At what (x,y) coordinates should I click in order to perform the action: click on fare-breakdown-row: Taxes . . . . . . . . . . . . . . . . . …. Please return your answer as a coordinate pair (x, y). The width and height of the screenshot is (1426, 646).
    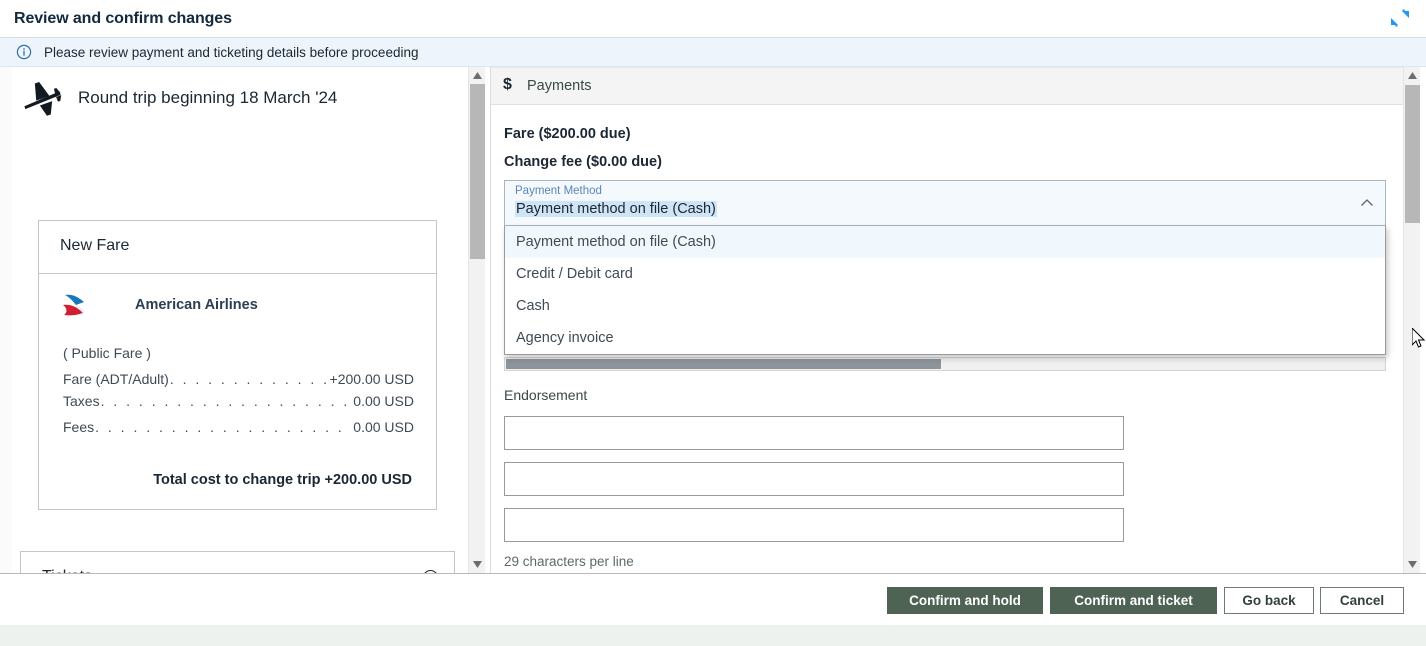
    Looking at the image, I should click on (238, 401).